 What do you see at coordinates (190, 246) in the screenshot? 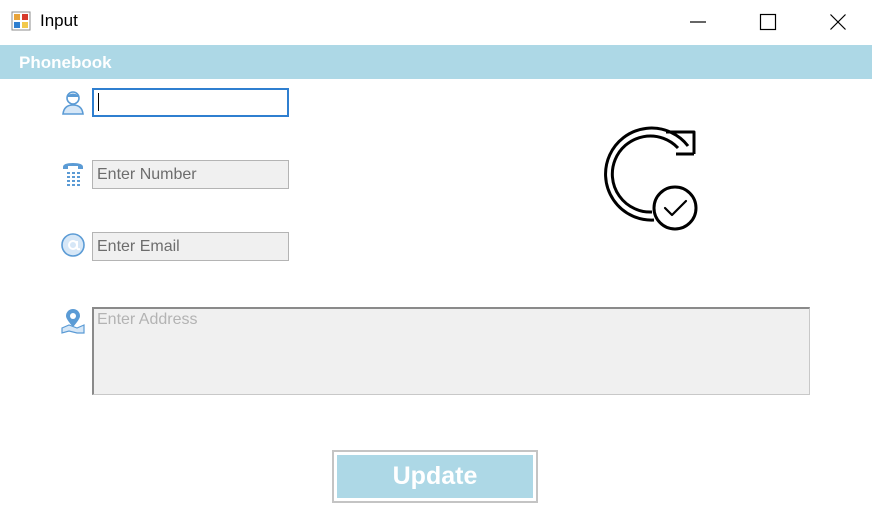
I see `email-input` at bounding box center [190, 246].